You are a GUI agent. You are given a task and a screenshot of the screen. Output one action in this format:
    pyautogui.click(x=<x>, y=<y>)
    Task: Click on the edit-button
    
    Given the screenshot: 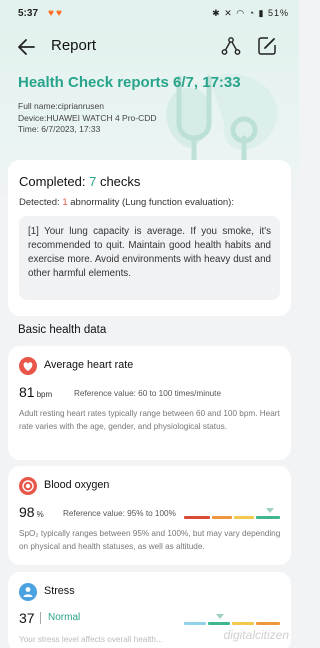 What is the action you would take?
    pyautogui.click(x=267, y=46)
    